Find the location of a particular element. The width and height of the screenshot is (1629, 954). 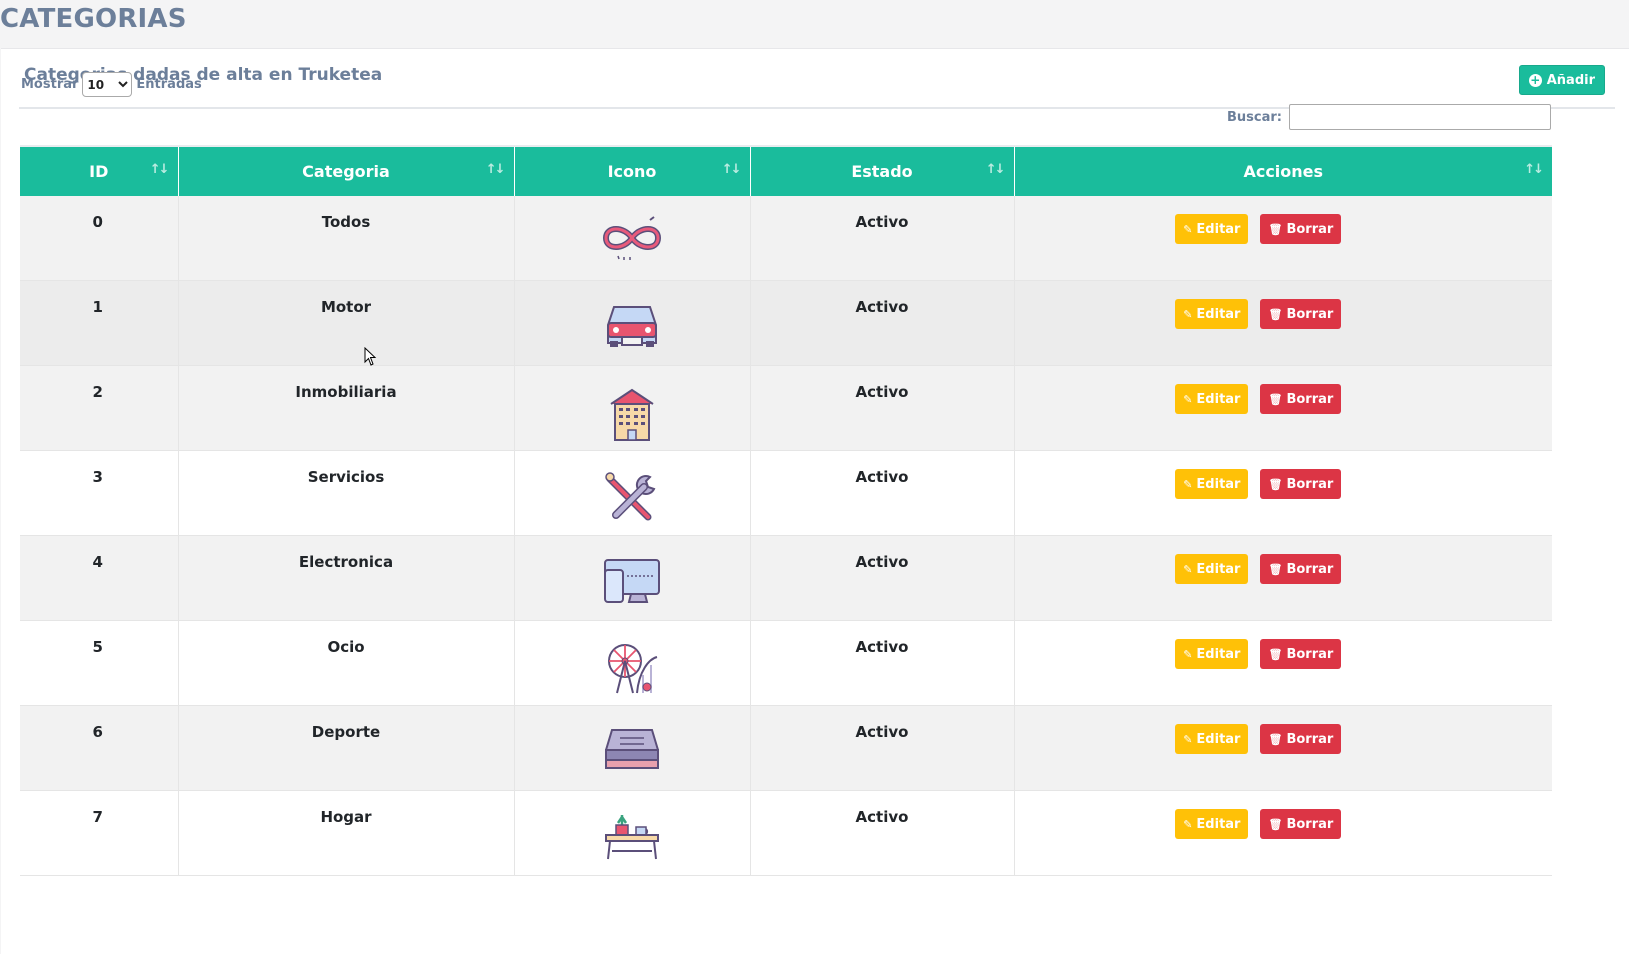

row-id: 1 is located at coordinates (97, 307).